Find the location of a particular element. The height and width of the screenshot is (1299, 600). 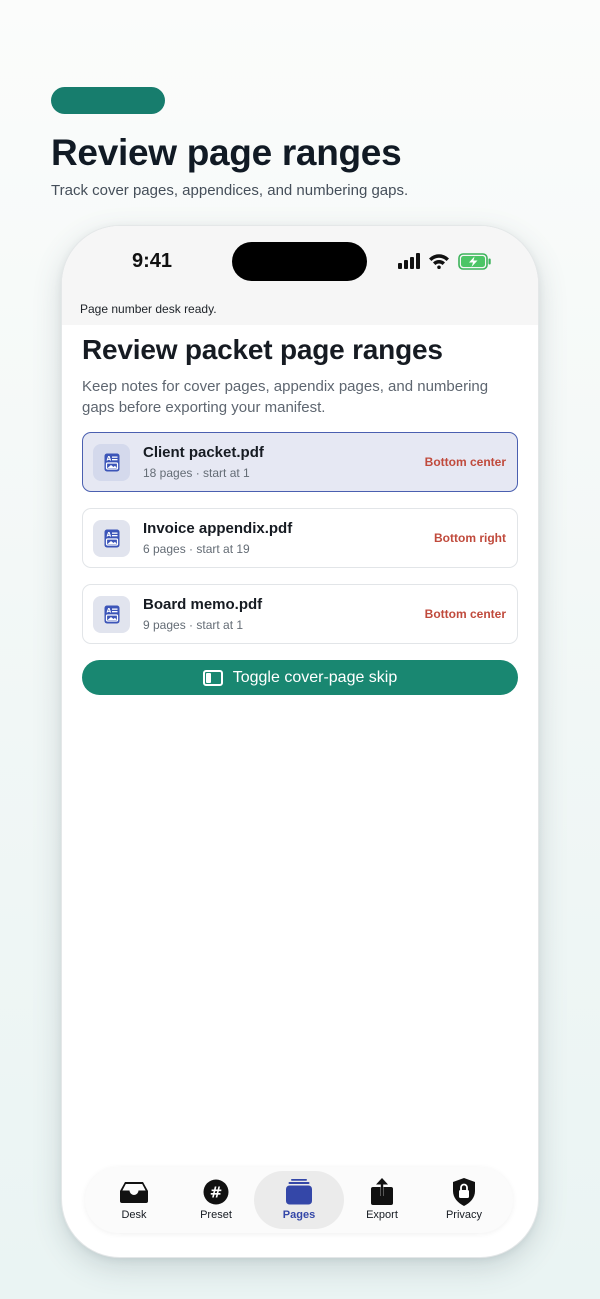

file-meta: 6 pages · start at 19 is located at coordinates (196, 549).